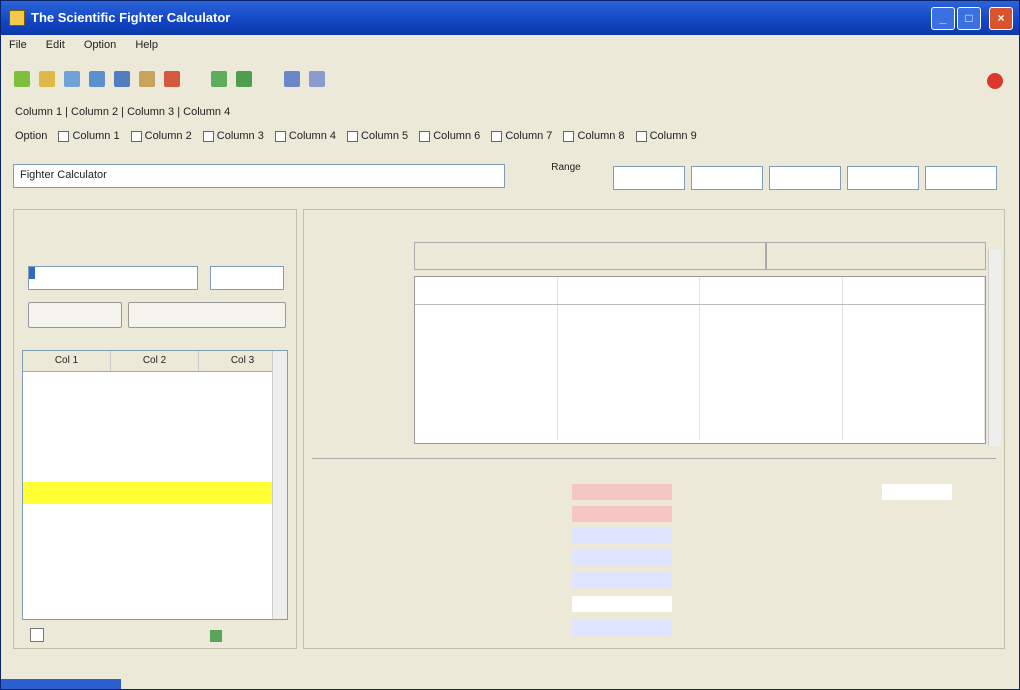 The width and height of the screenshot is (1020, 690). Describe the element at coordinates (385, 136) in the screenshot. I see `checkbox-label: Column 5` at that location.